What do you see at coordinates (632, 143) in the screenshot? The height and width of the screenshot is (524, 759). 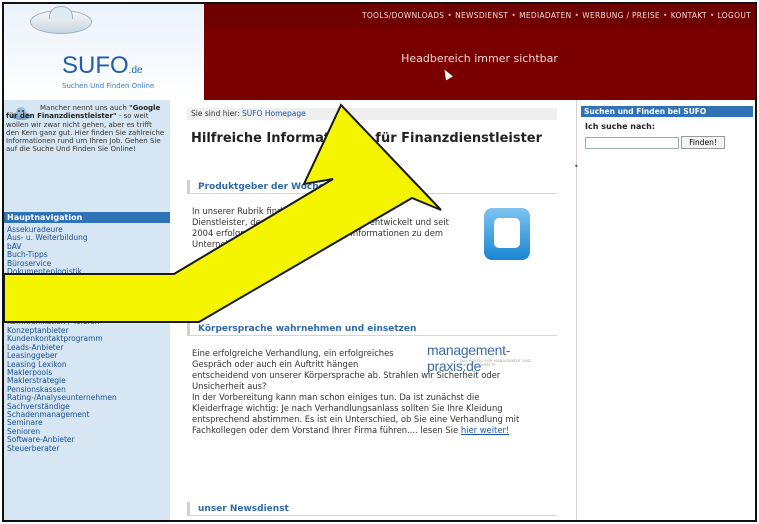 I see `search-input` at bounding box center [632, 143].